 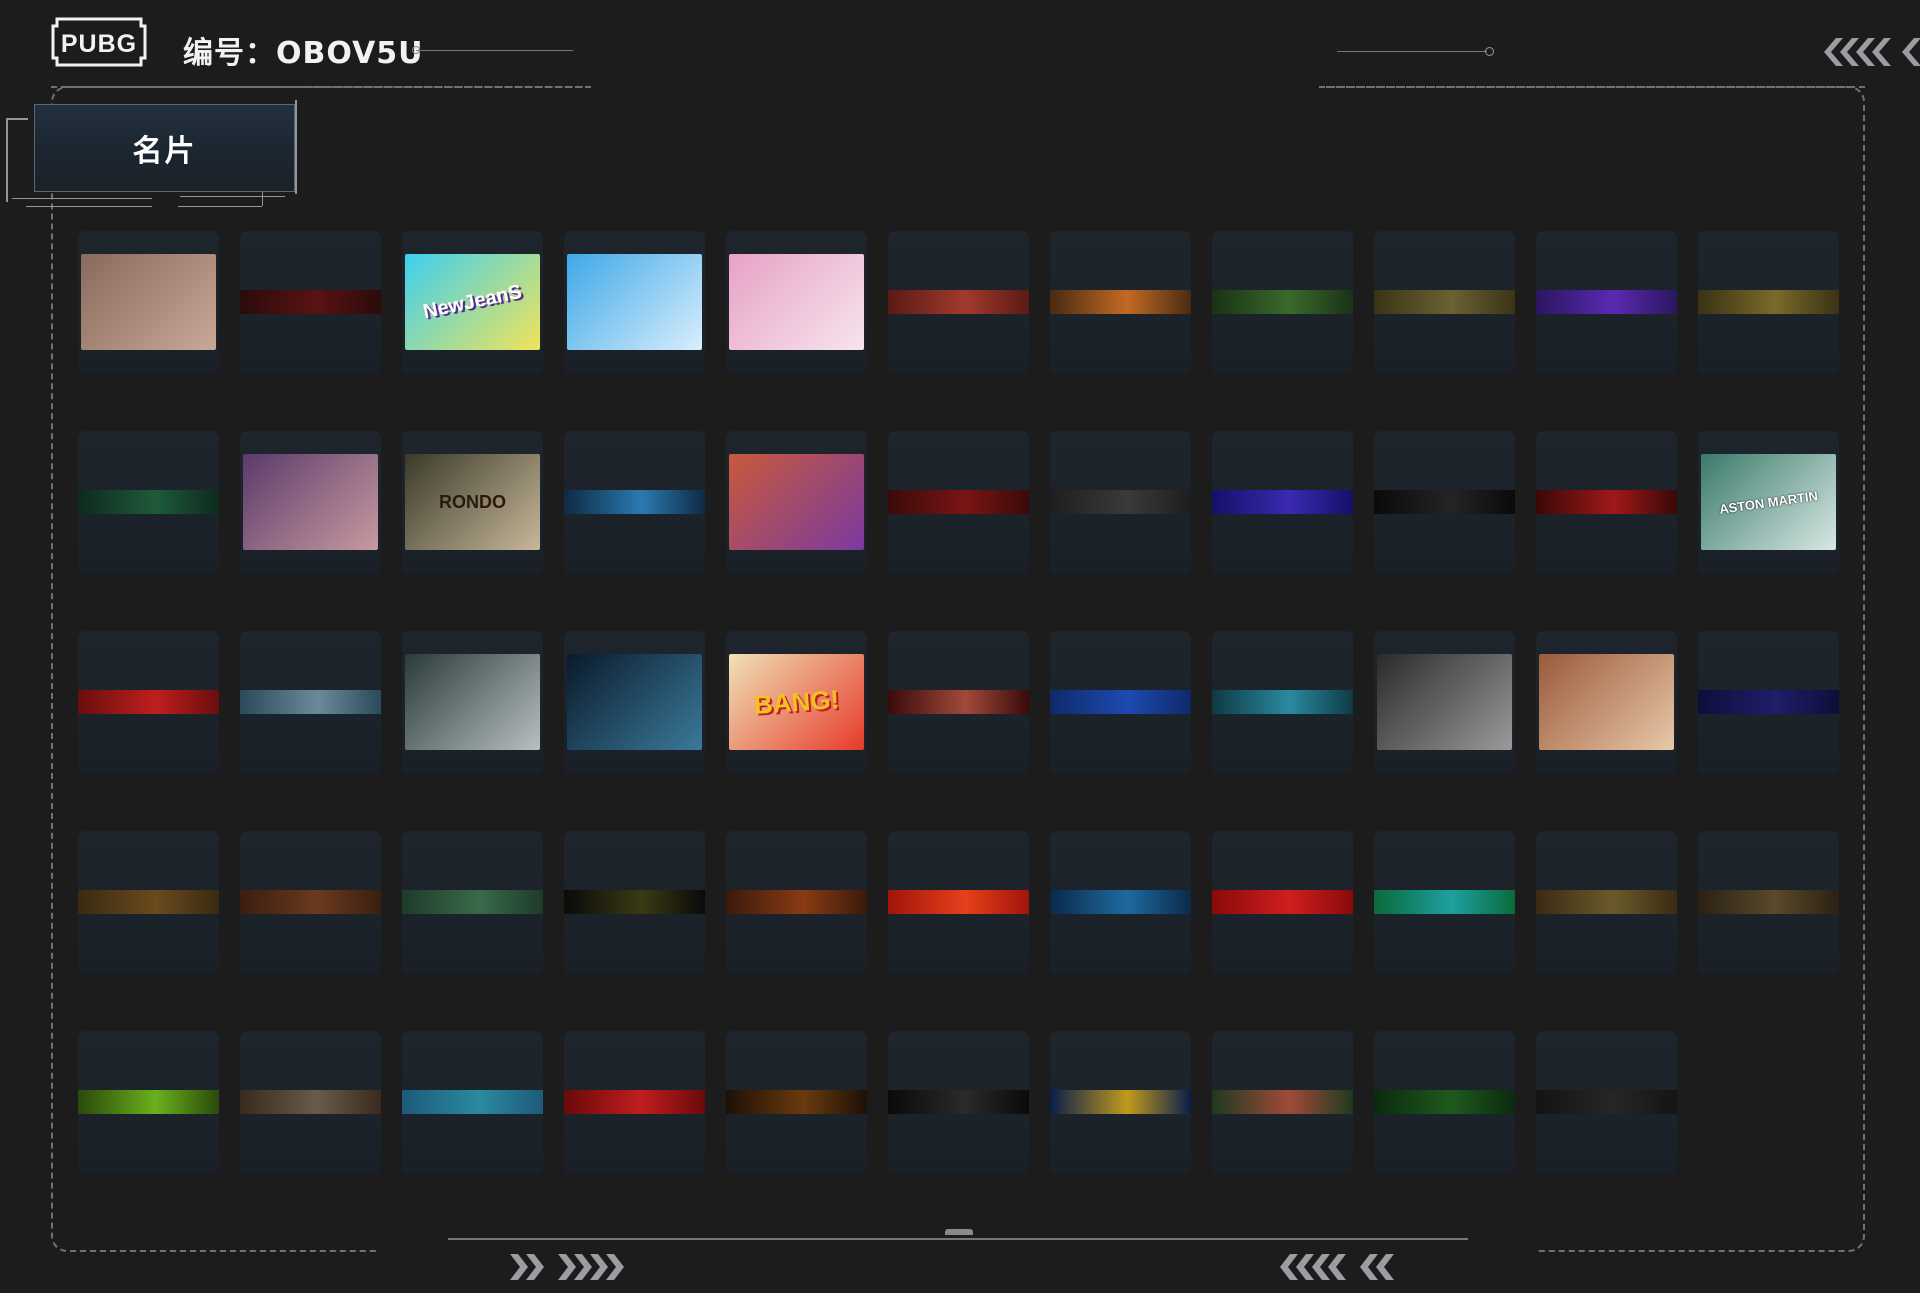 I want to click on logo-text: PUBG, so click(x=99, y=44).